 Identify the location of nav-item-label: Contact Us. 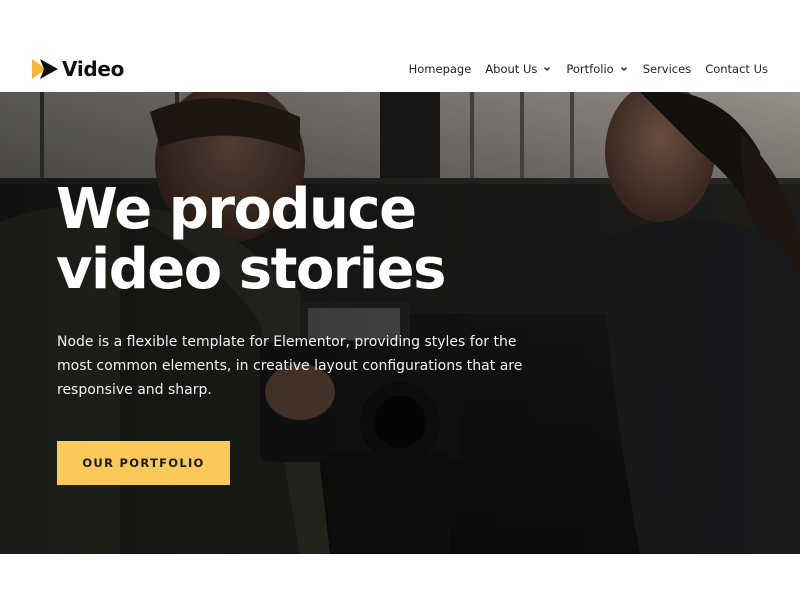
(736, 69).